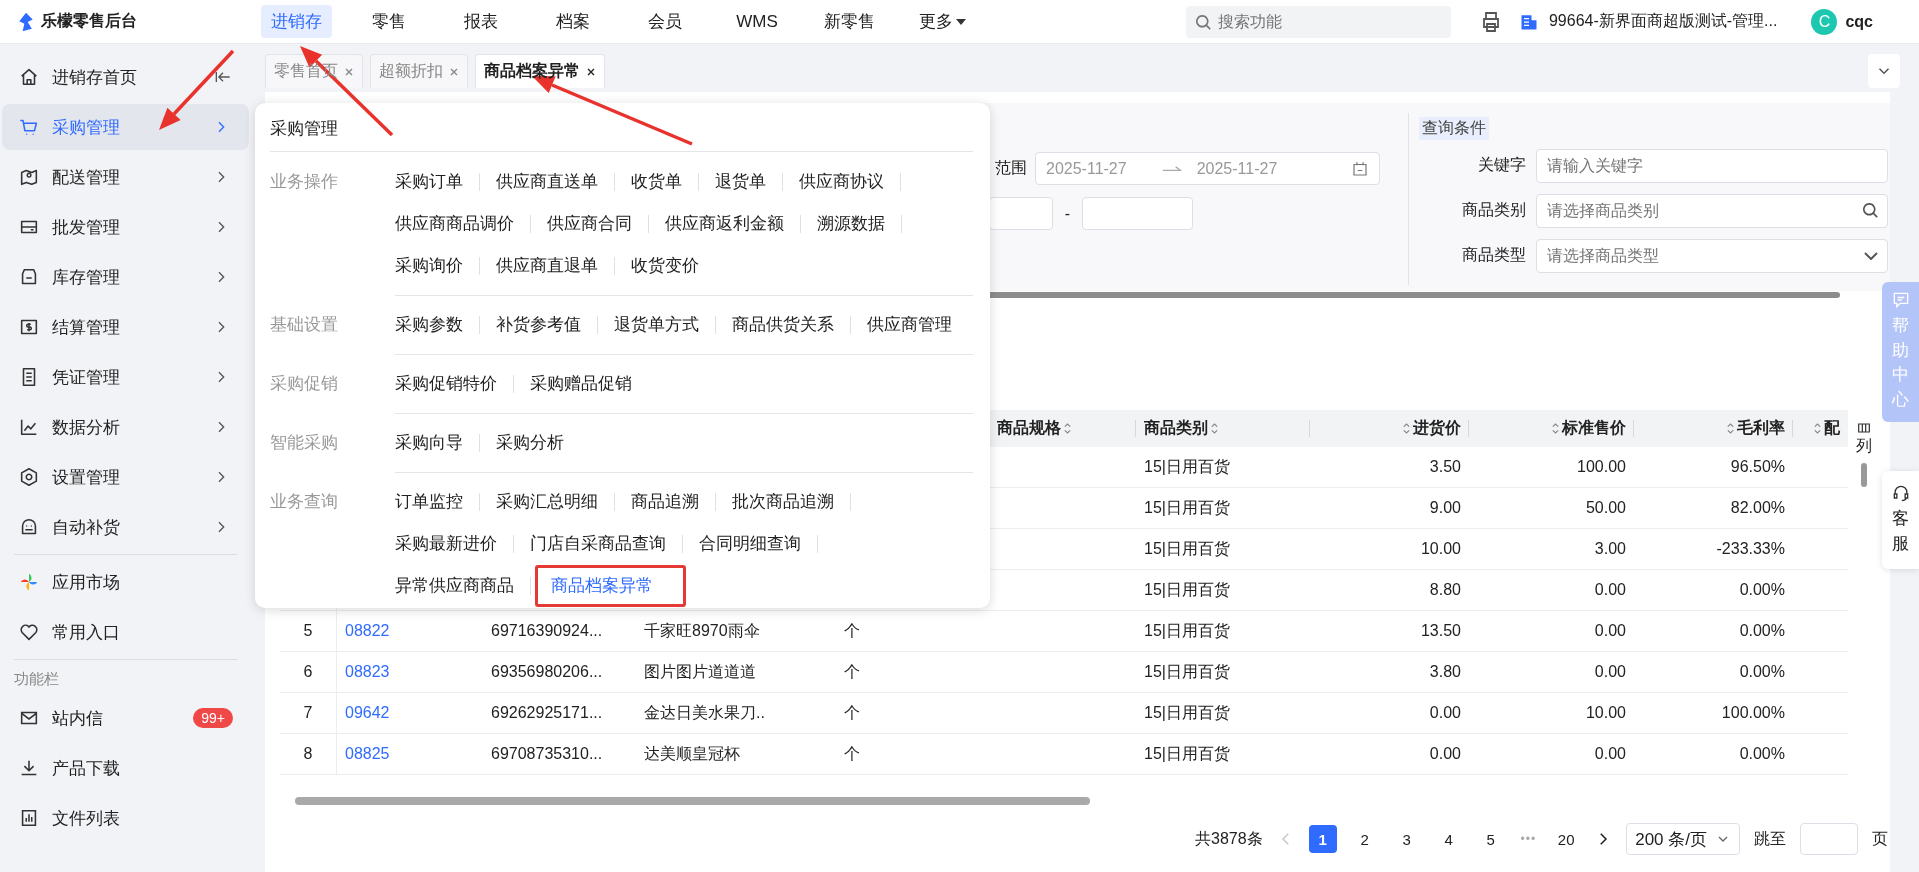 Image resolution: width=1919 pixels, height=872 pixels. I want to click on menu-item: 批次商品追溯, so click(783, 502).